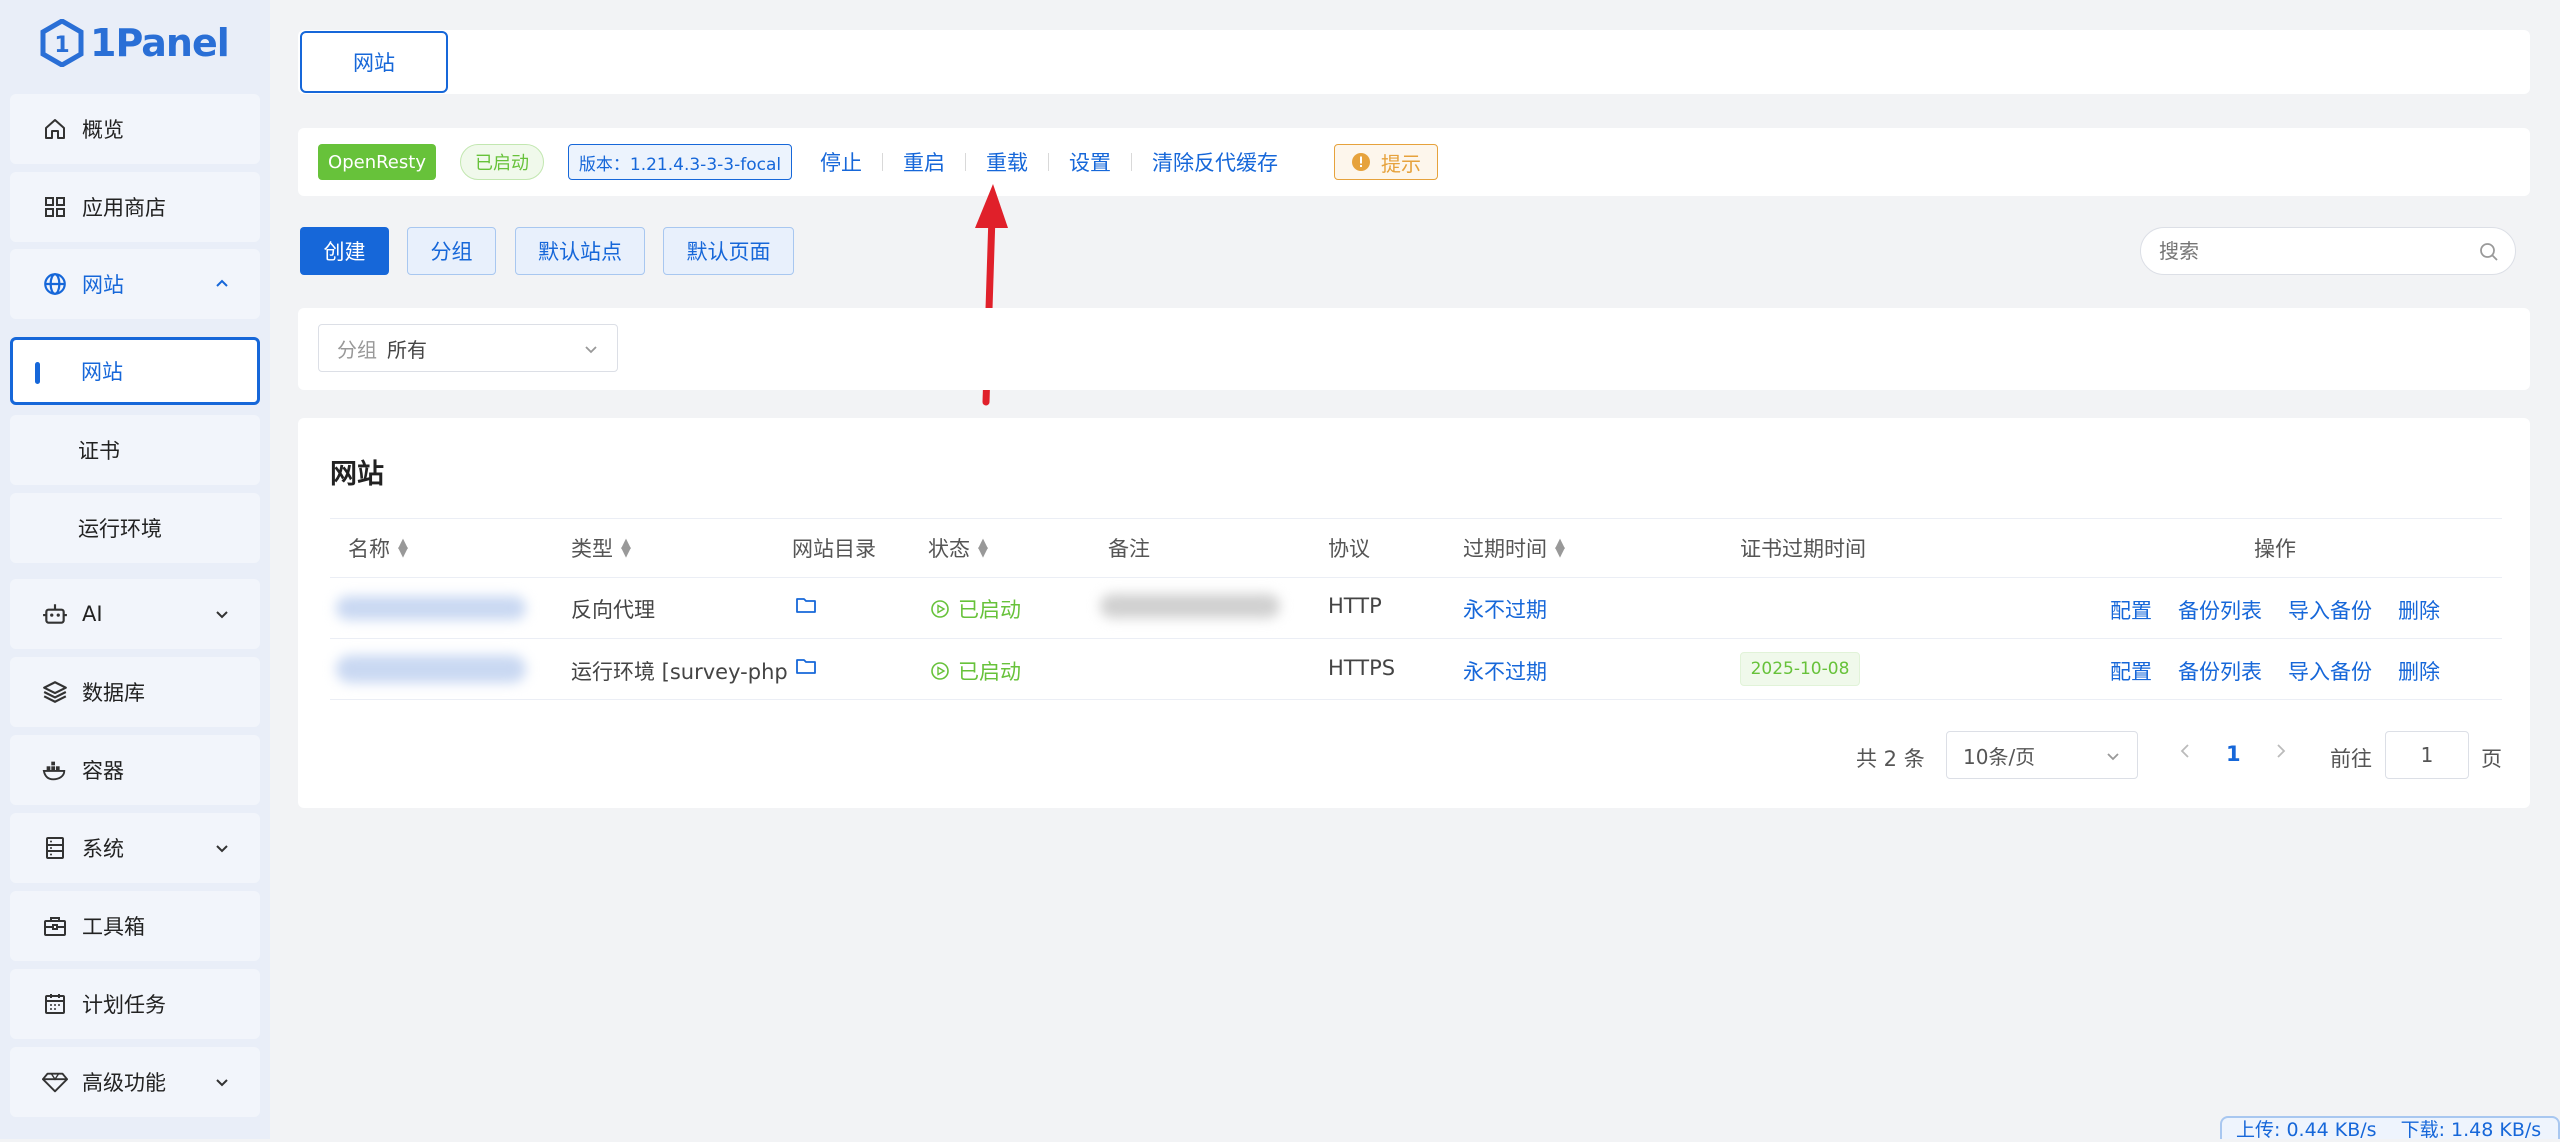 This screenshot has width=2560, height=1142. I want to click on page-size-select: 10条/页, so click(2042, 755).